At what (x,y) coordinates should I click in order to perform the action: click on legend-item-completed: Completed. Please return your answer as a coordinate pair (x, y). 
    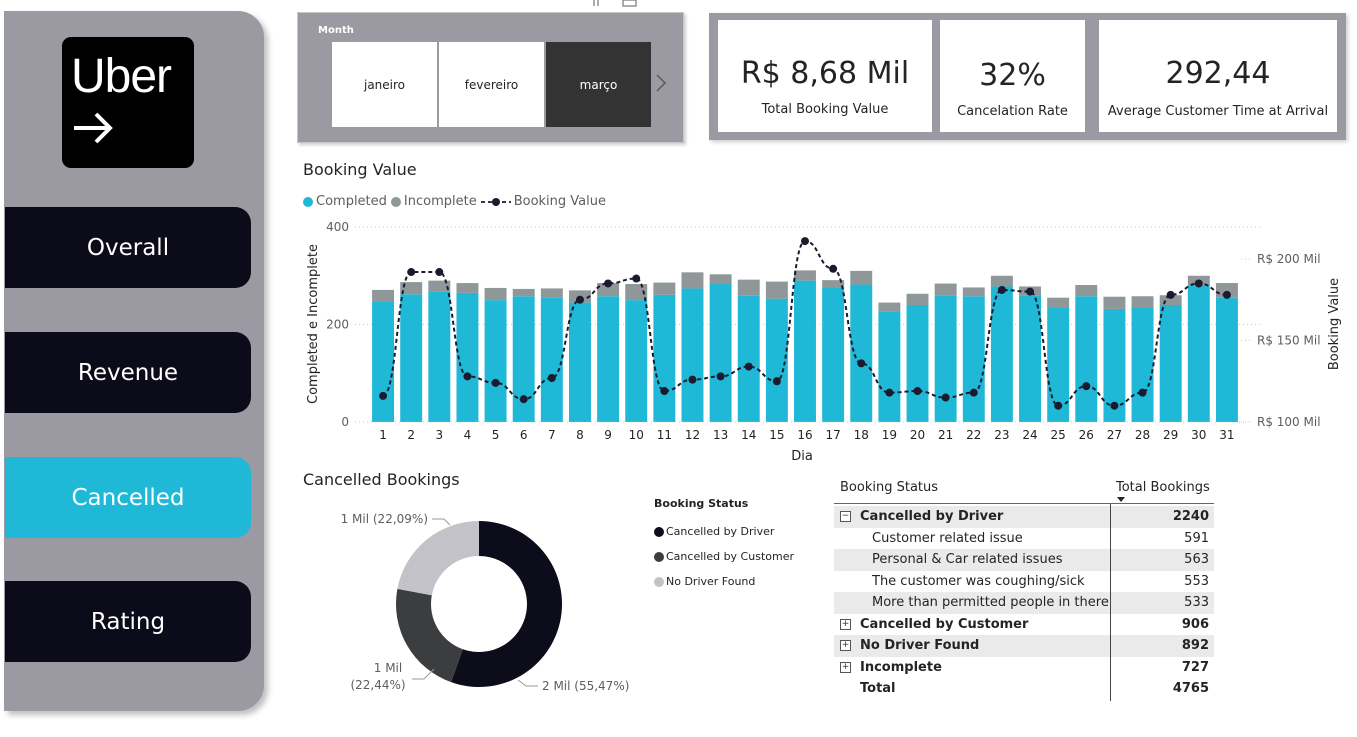
    Looking at the image, I should click on (345, 201).